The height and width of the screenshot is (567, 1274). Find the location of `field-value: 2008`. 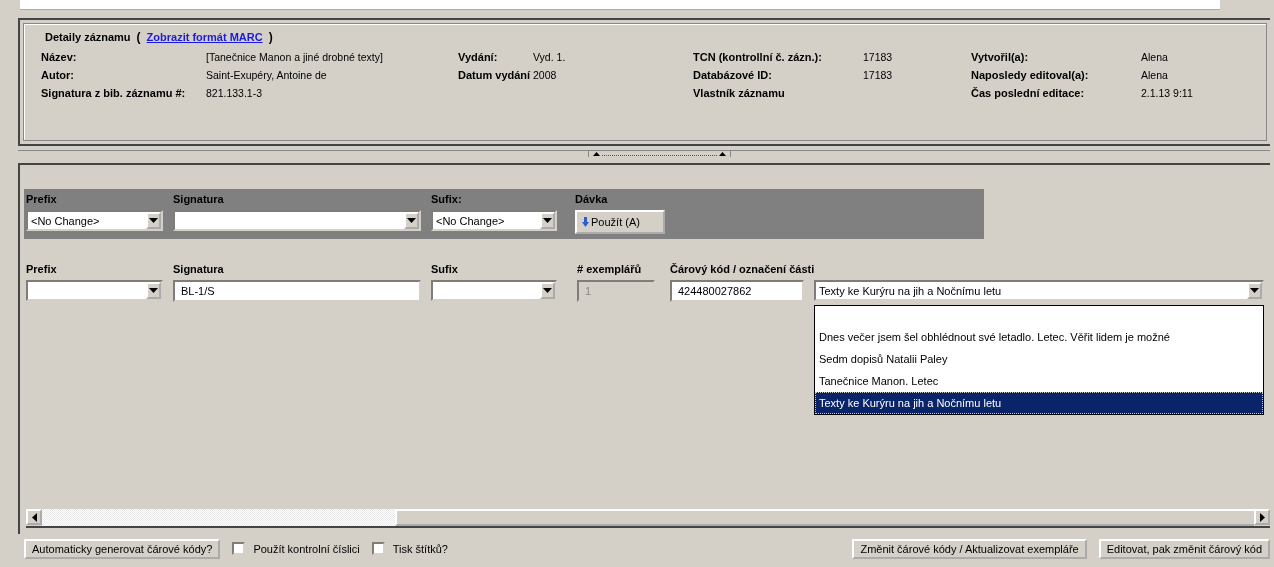

field-value: 2008 is located at coordinates (545, 75).